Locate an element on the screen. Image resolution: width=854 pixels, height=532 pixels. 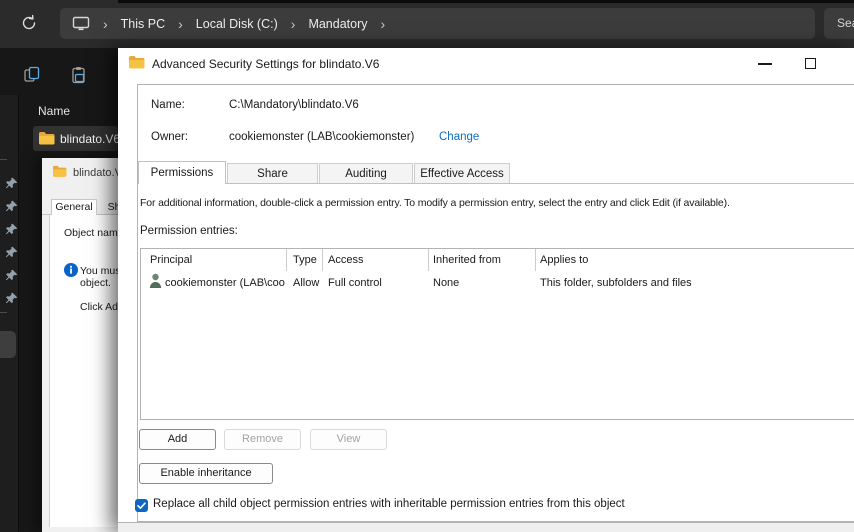
maximize-button is located at coordinates (811, 64).